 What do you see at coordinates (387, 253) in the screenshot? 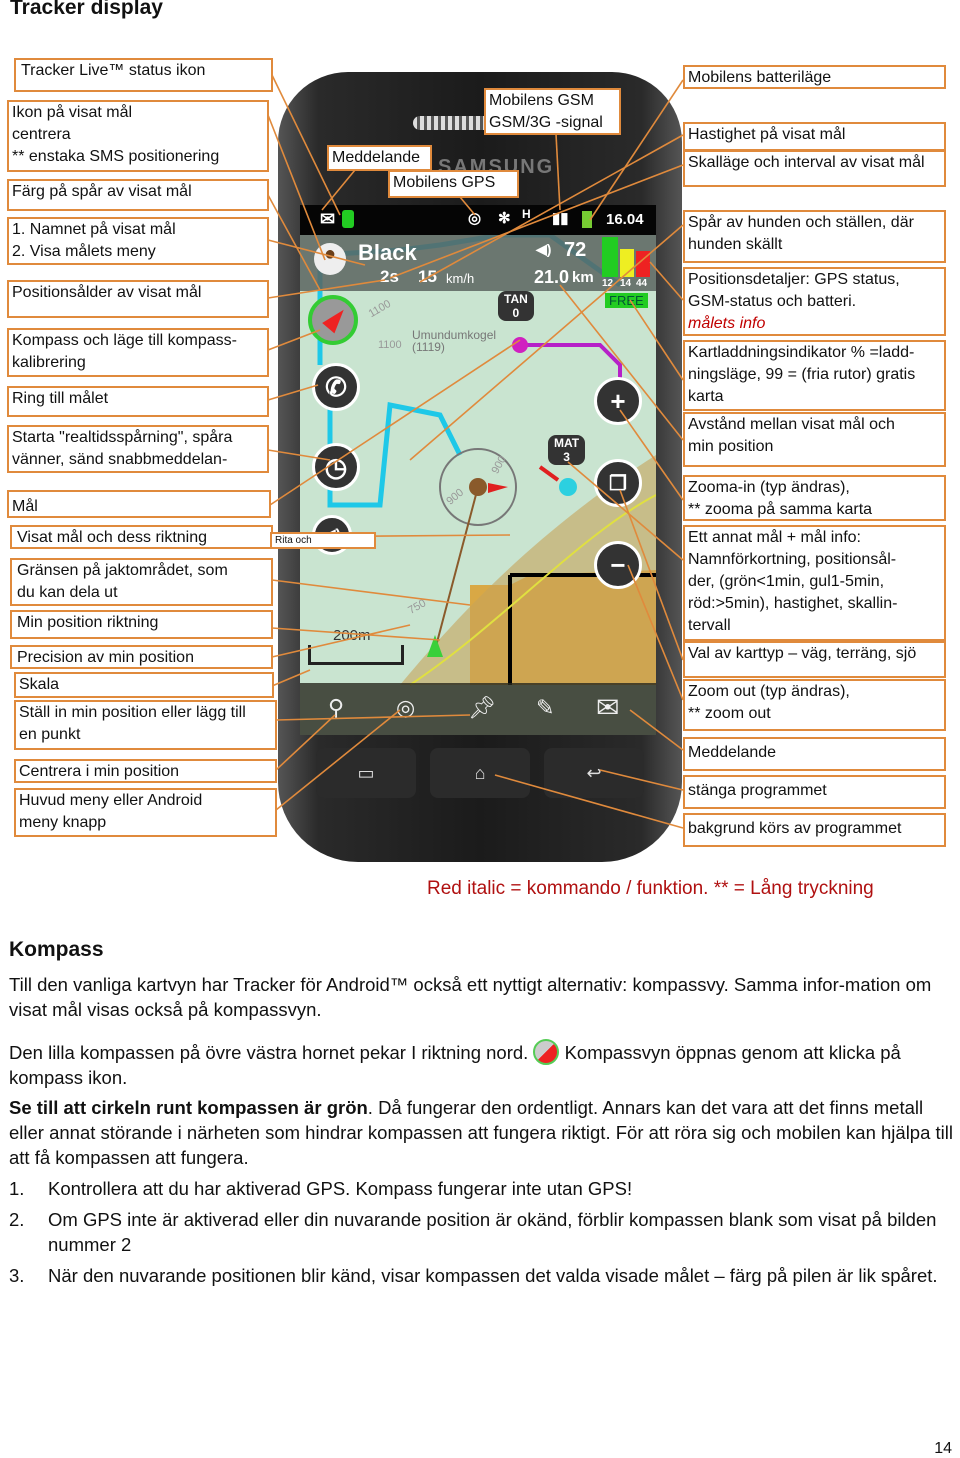
I see `target-name: Black` at bounding box center [387, 253].